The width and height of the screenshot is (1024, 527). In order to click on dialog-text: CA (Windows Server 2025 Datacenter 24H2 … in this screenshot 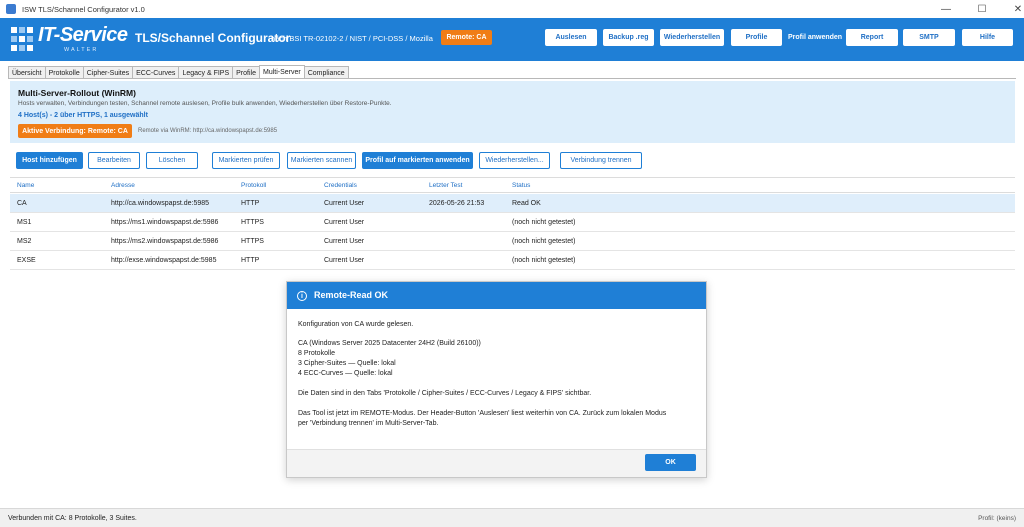, I will do `click(389, 343)`.